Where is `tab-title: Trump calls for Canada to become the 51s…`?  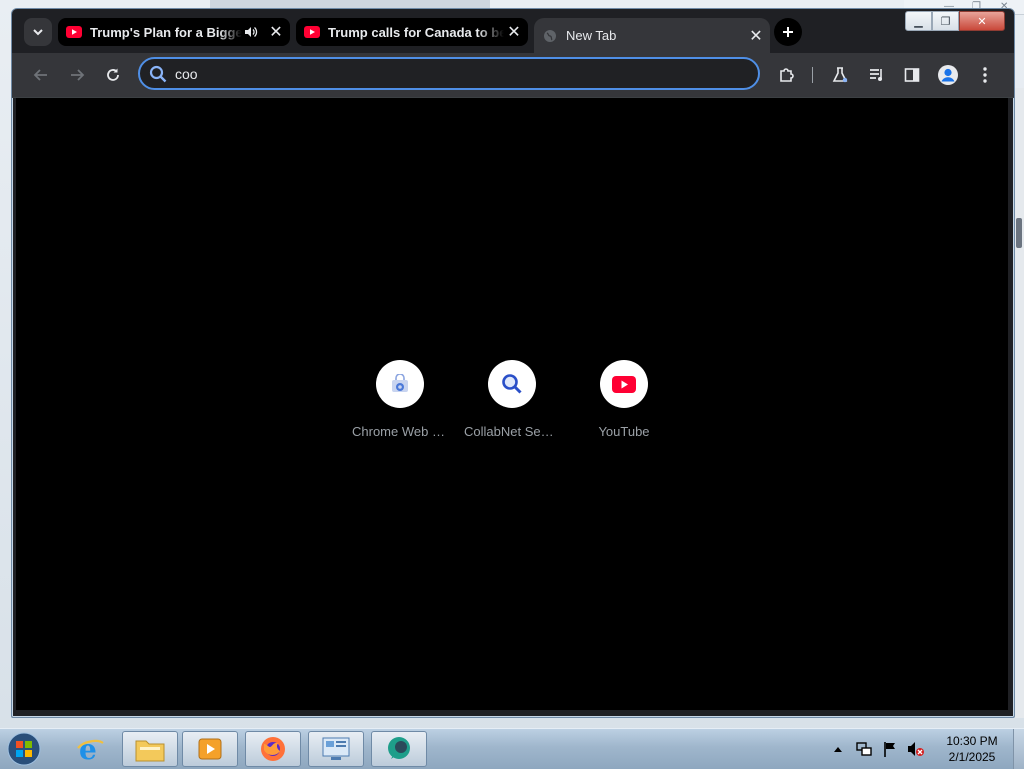
tab-title: Trump calls for Canada to become the 51s… is located at coordinates (416, 32).